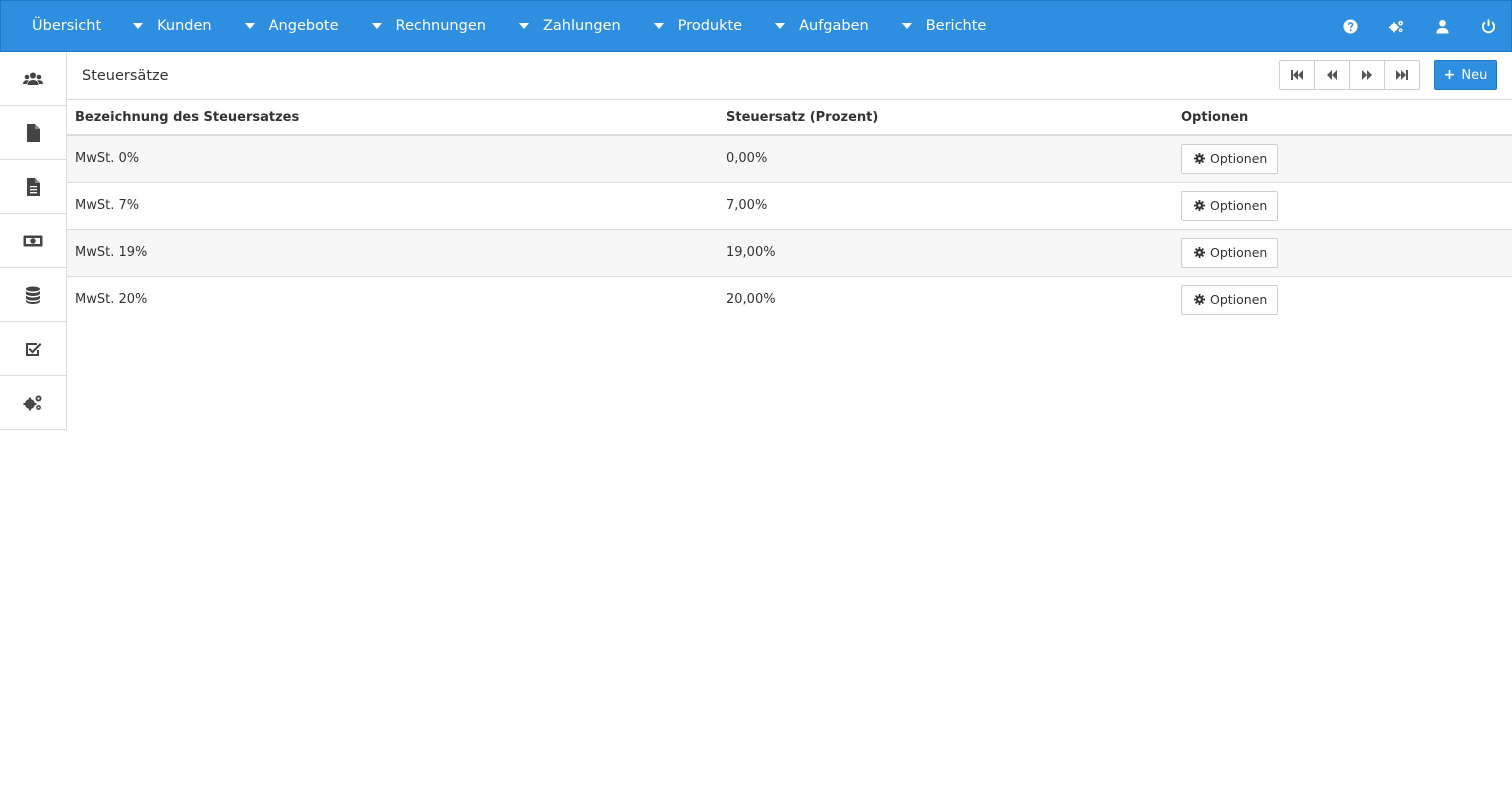  Describe the element at coordinates (1474, 75) in the screenshot. I see `new-button-label: Neu` at that location.